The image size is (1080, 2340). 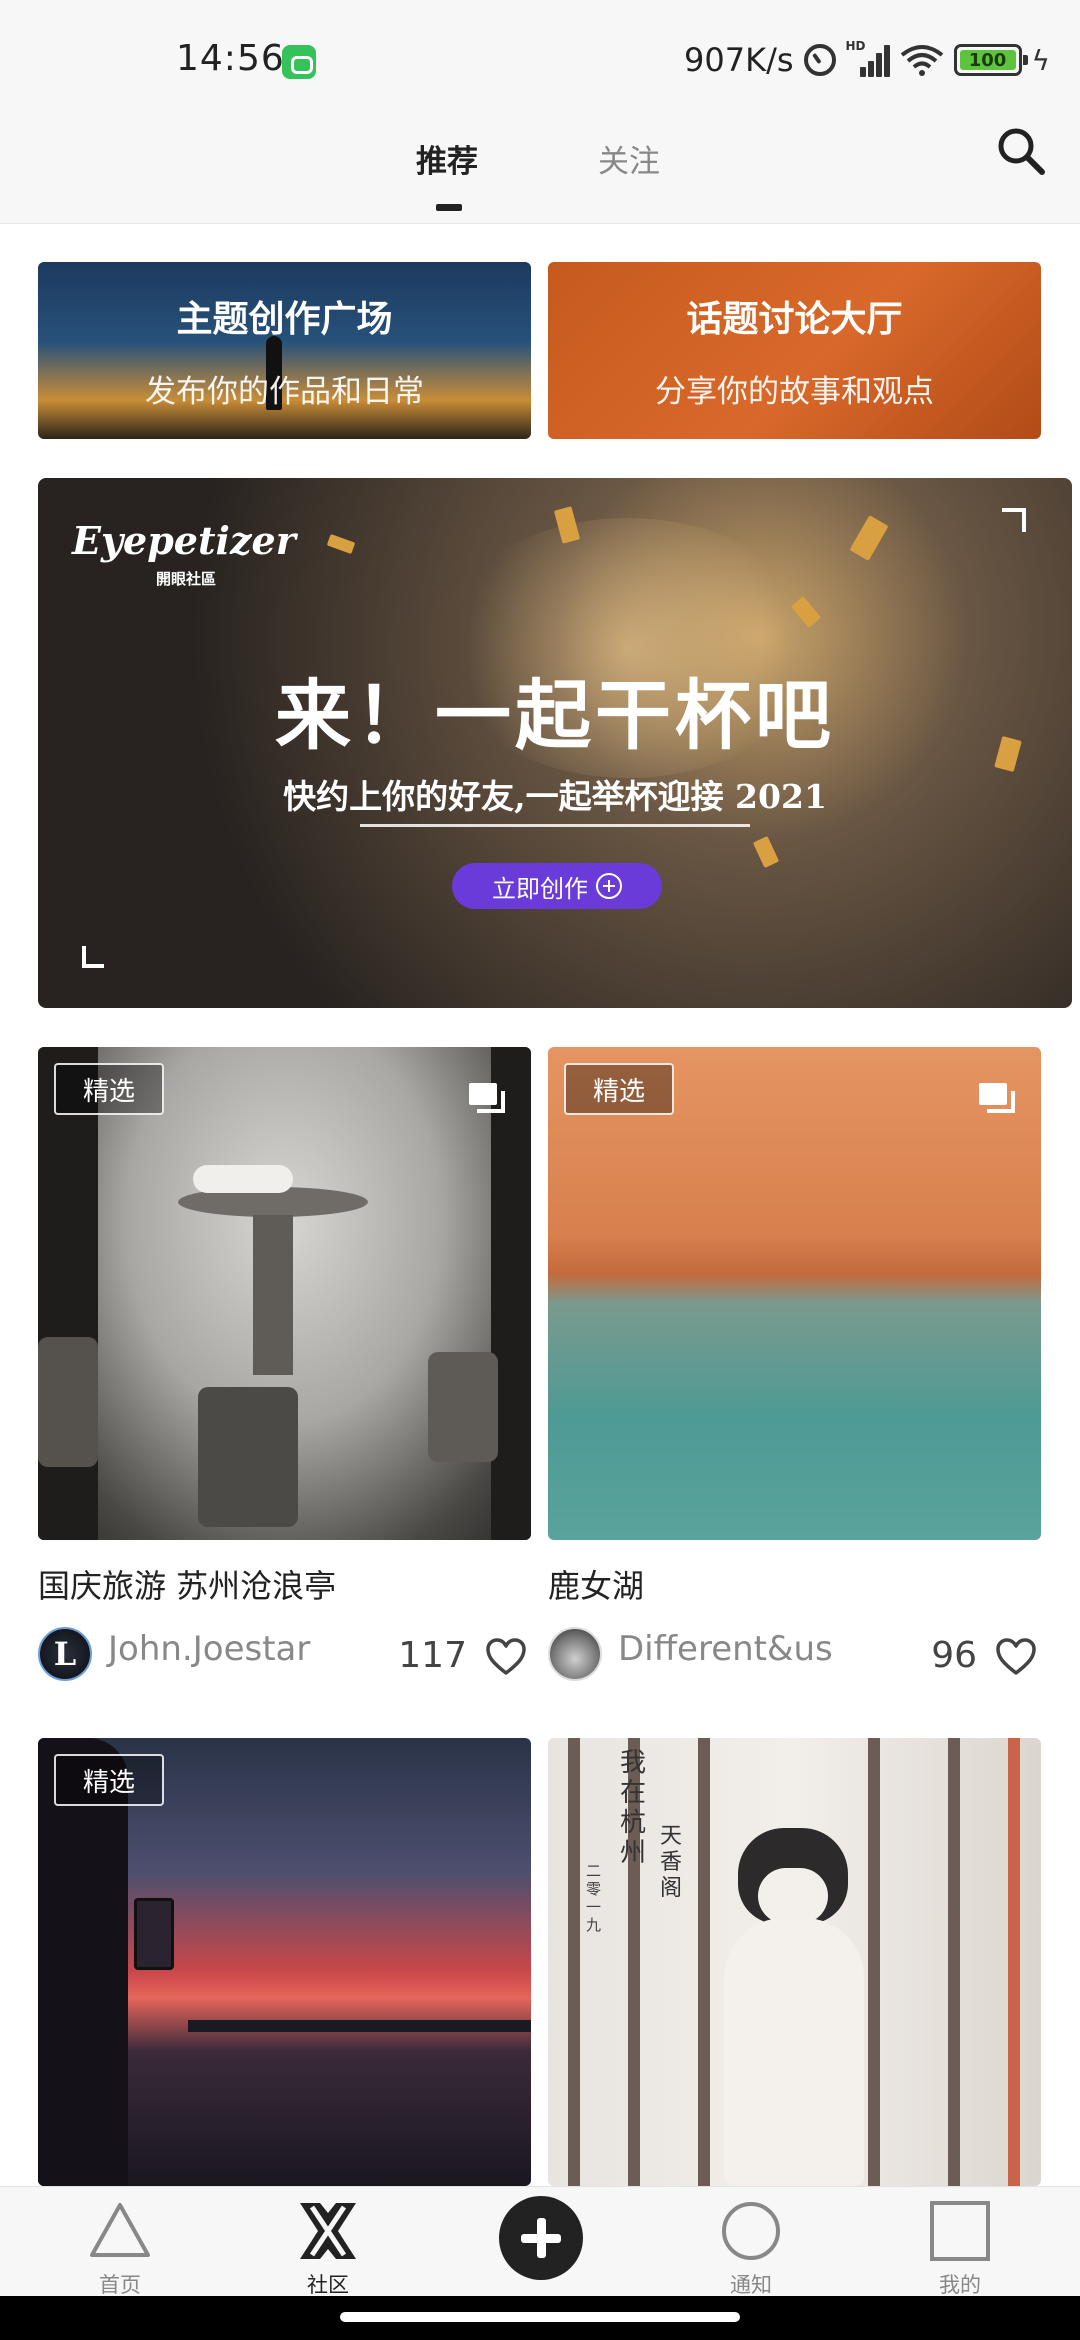 What do you see at coordinates (609, 886) in the screenshot?
I see `plus-circle-icon` at bounding box center [609, 886].